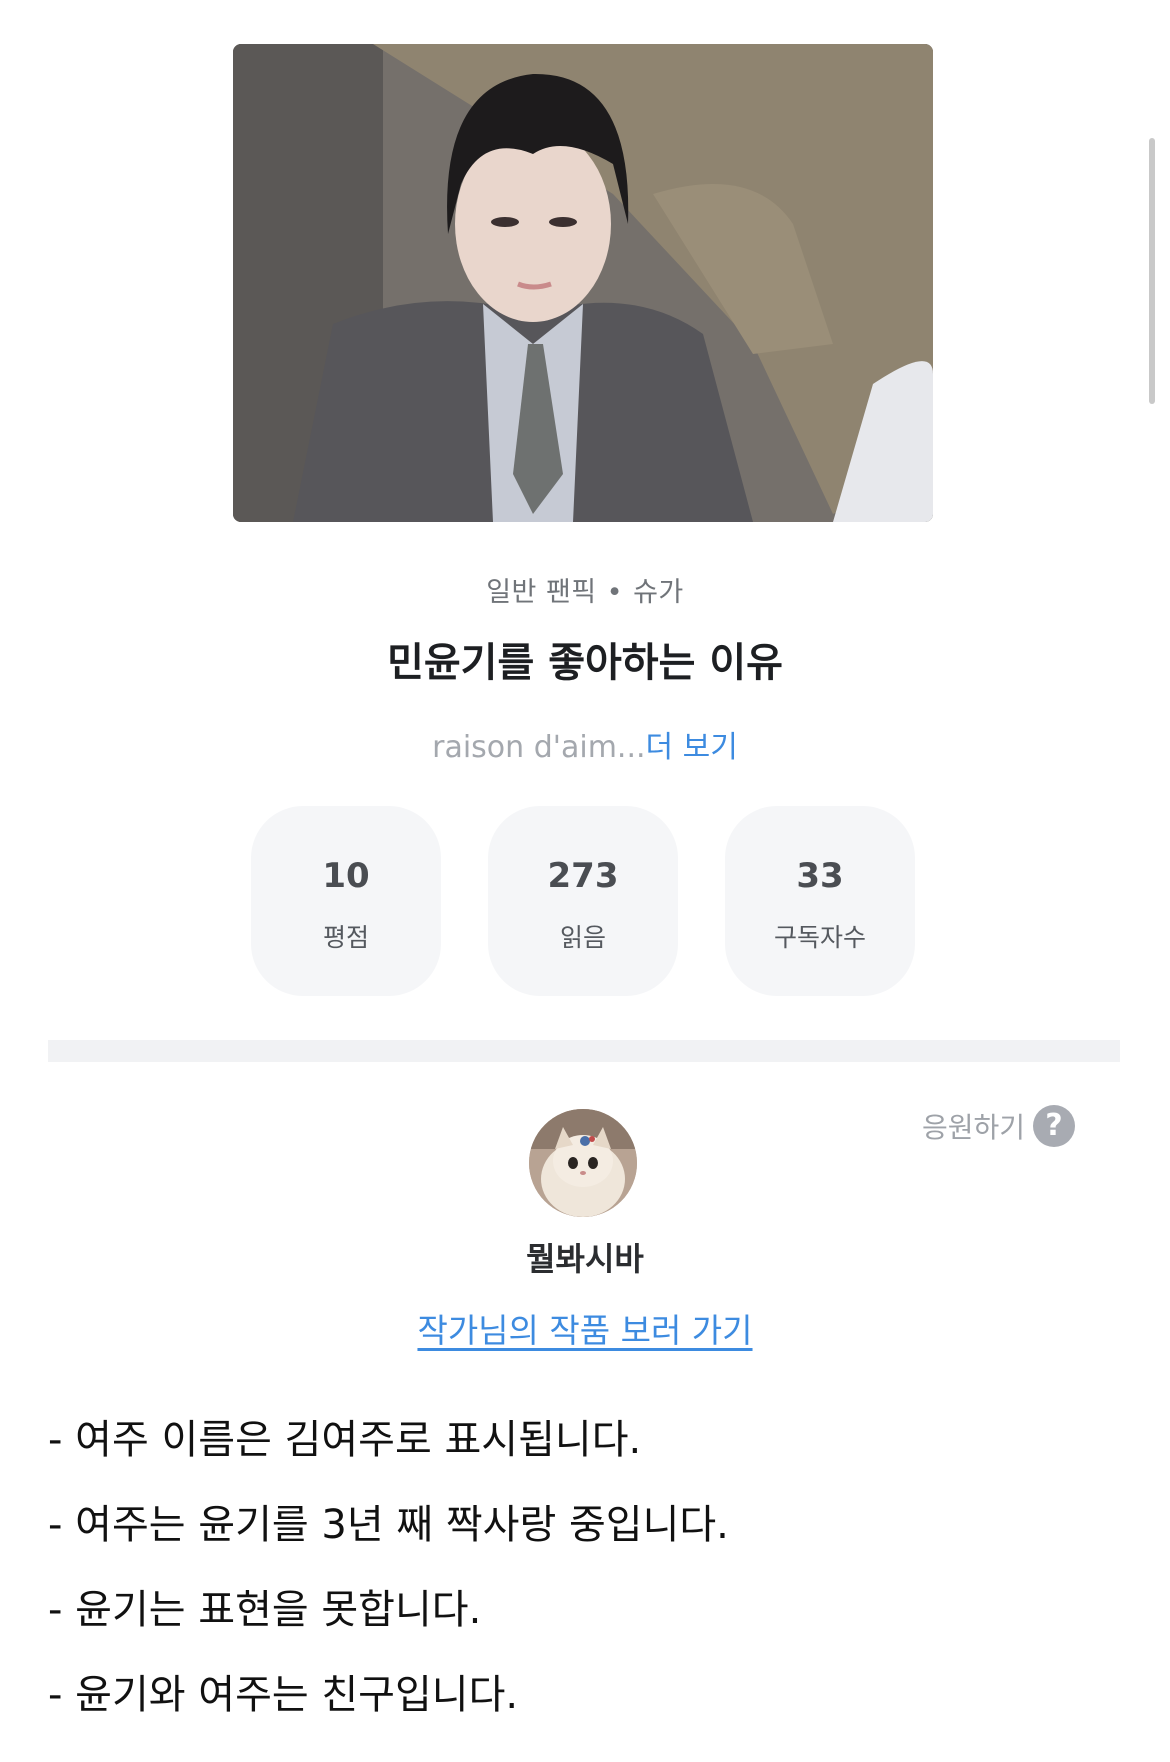  What do you see at coordinates (1152, 271) in the screenshot?
I see `scrollbar` at bounding box center [1152, 271].